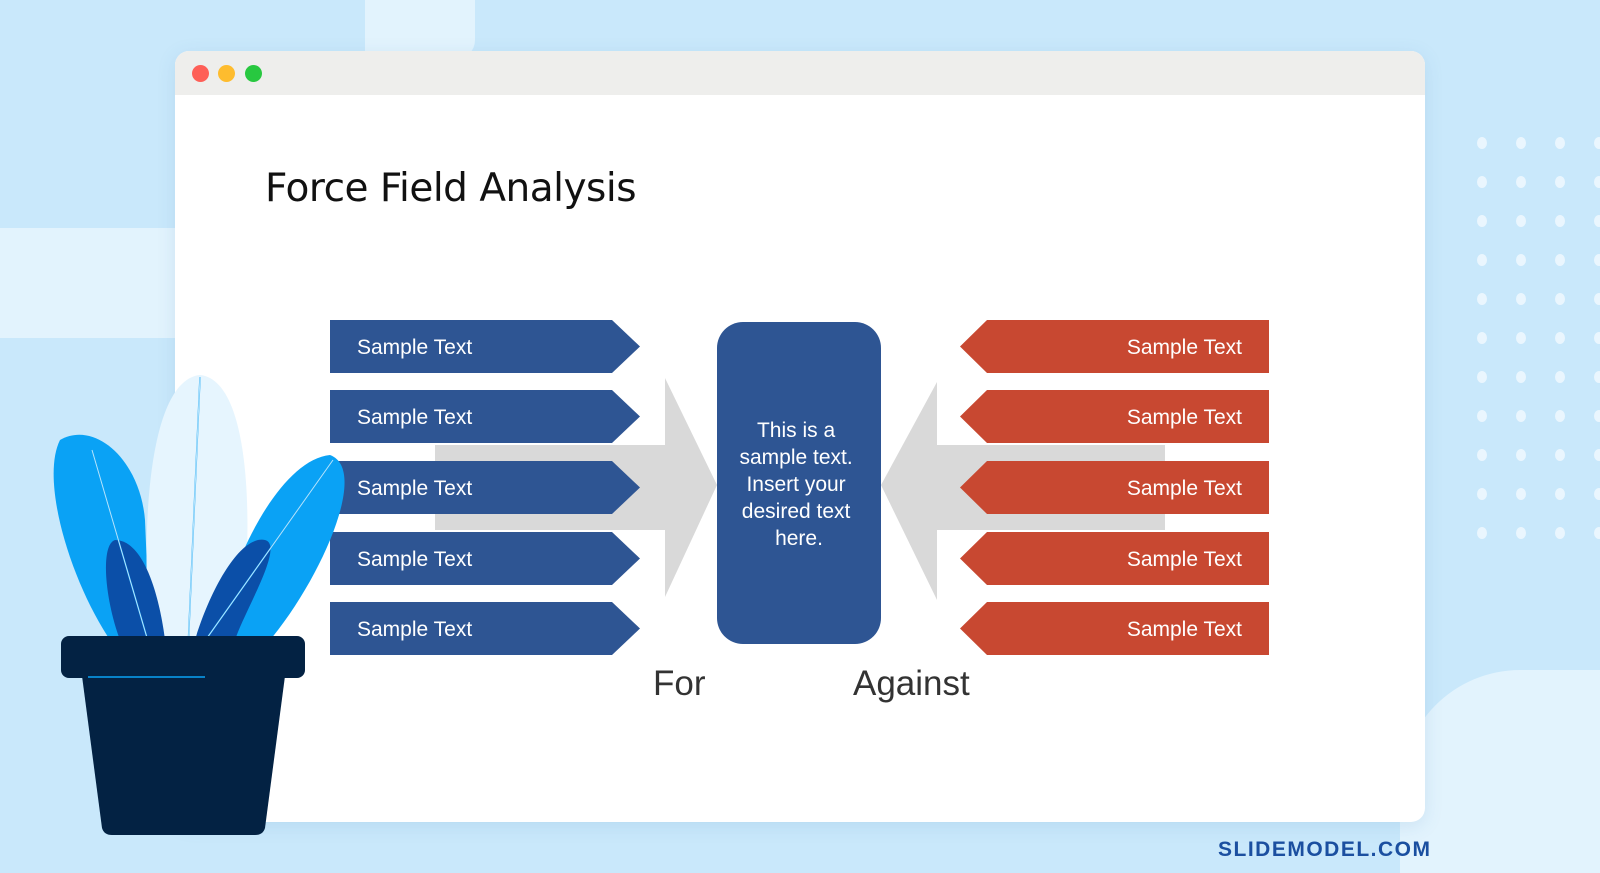 The width and height of the screenshot is (1600, 873). Describe the element at coordinates (199, 605) in the screenshot. I see `plant-illustration` at that location.